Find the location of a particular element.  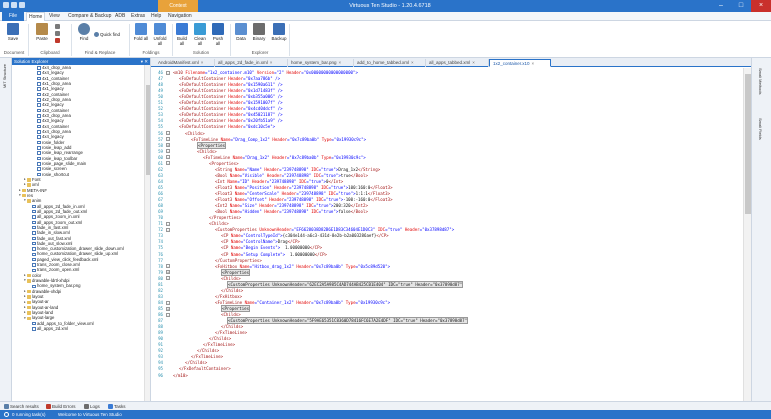

code-text: <Childs> is located at coordinates (195, 133).